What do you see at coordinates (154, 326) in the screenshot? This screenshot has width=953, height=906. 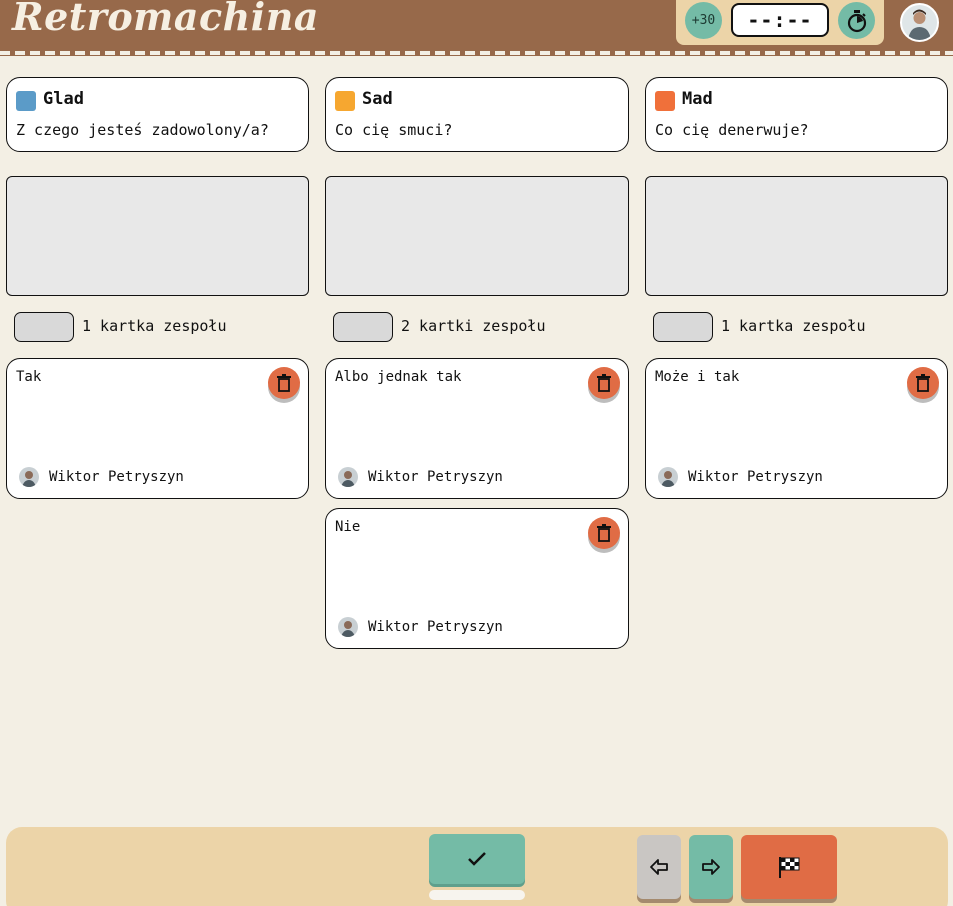 I see `glad-count-label: 1 kartka zespołu` at bounding box center [154, 326].